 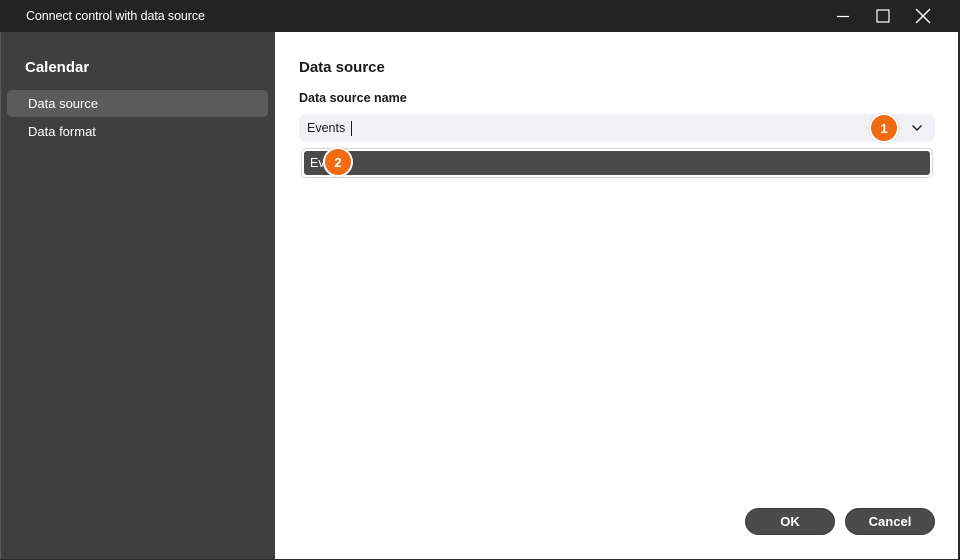 I want to click on chevron-down-icon, so click(x=917, y=128).